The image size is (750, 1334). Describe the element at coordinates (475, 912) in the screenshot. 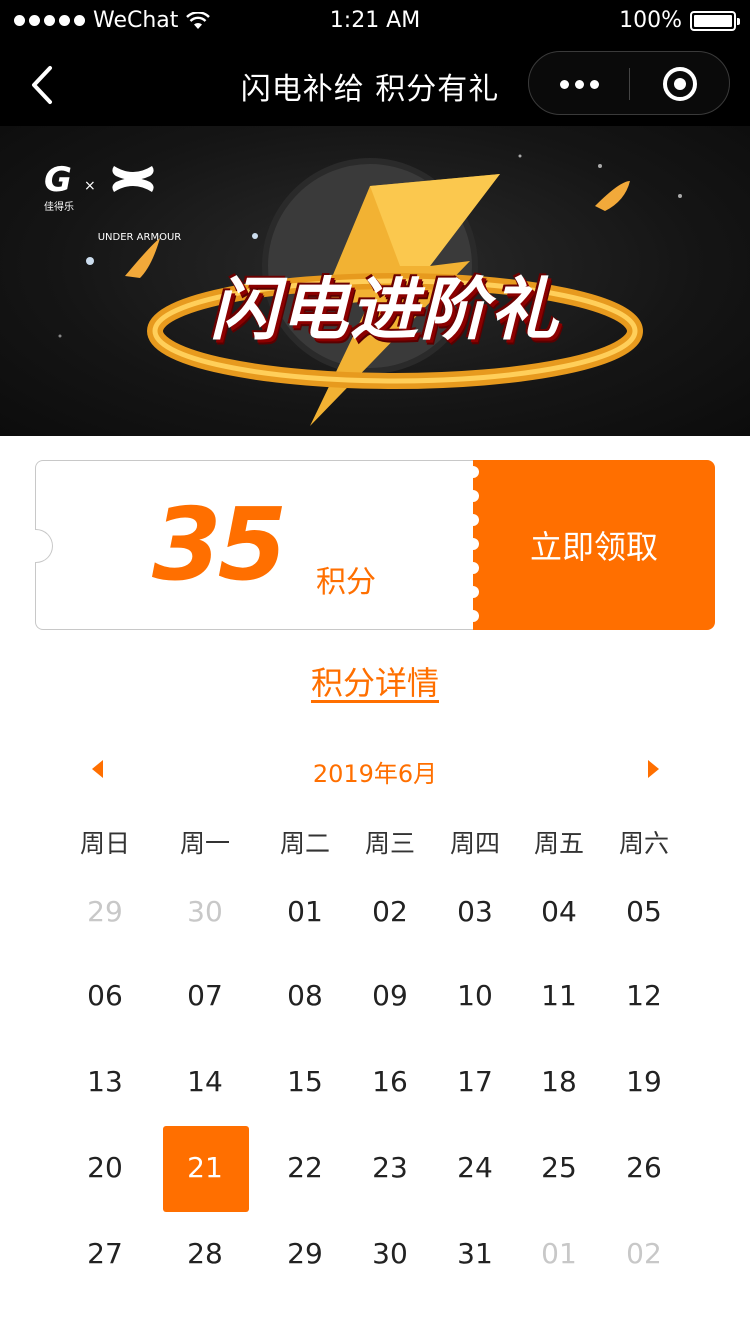

I see `calendar-day: 03` at that location.